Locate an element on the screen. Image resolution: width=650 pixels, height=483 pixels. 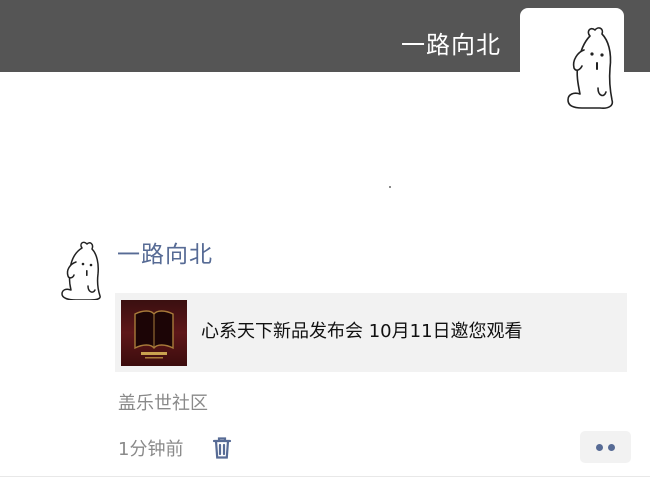
cover-avatar is located at coordinates (572, 60).